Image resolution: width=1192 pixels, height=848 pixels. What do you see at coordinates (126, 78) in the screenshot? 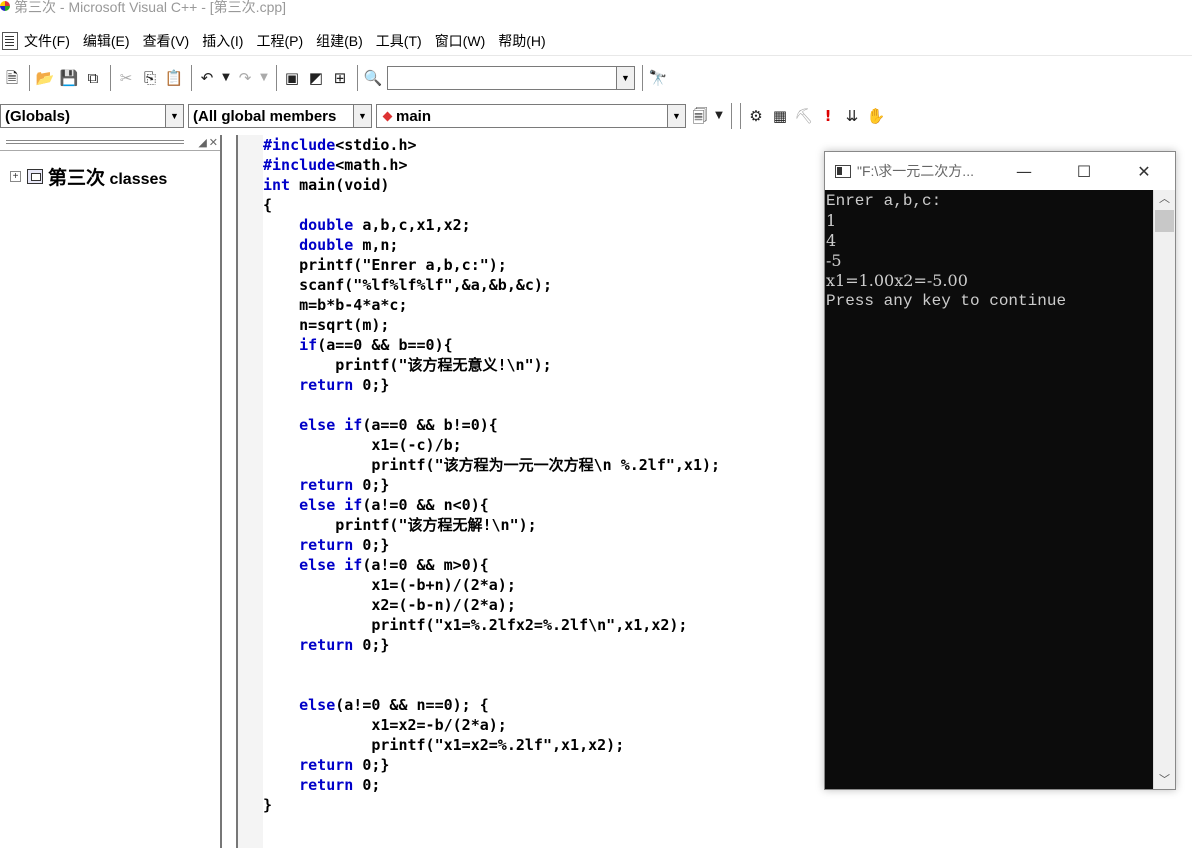
I see `cut-icon: ✂` at bounding box center [126, 78].